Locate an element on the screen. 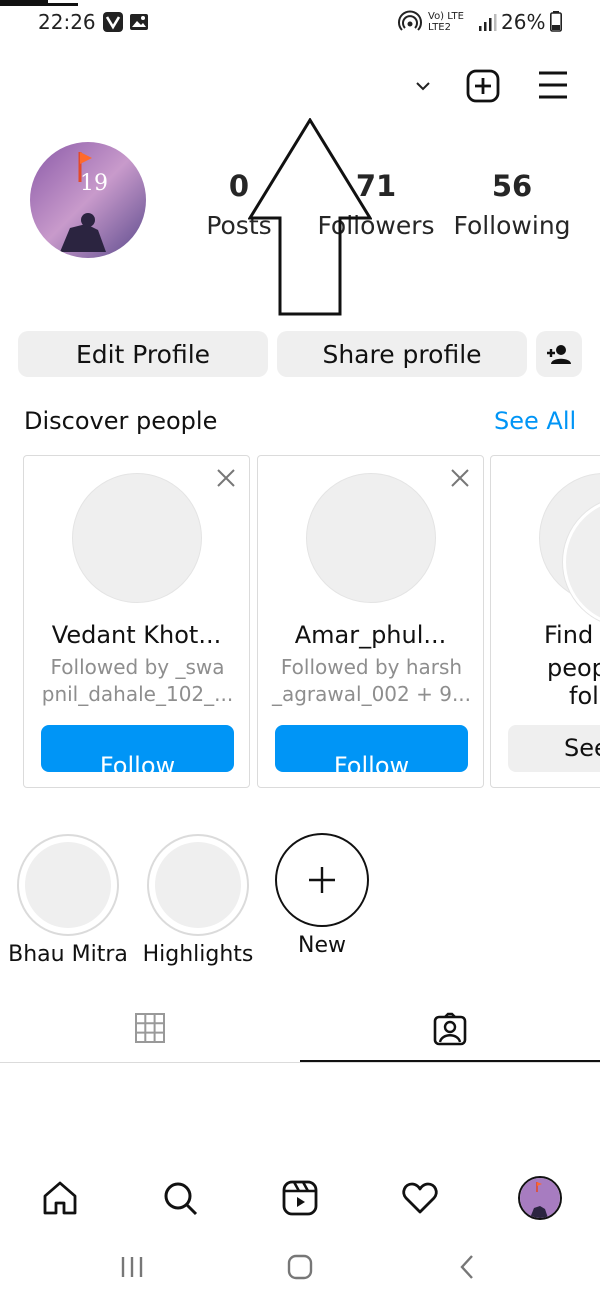 Image resolution: width=600 pixels, height=1300 pixels. new-highlight-button is located at coordinates (322, 880).